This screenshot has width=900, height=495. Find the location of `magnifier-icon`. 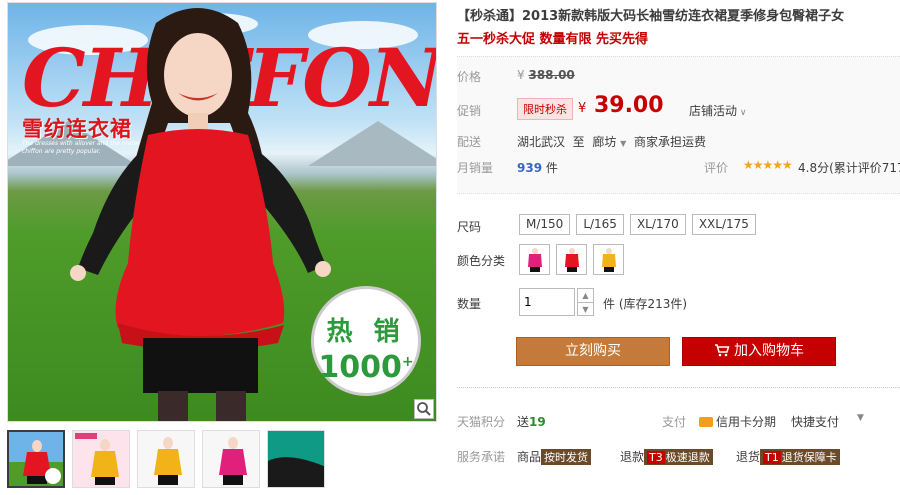

magnifier-icon is located at coordinates (424, 409).